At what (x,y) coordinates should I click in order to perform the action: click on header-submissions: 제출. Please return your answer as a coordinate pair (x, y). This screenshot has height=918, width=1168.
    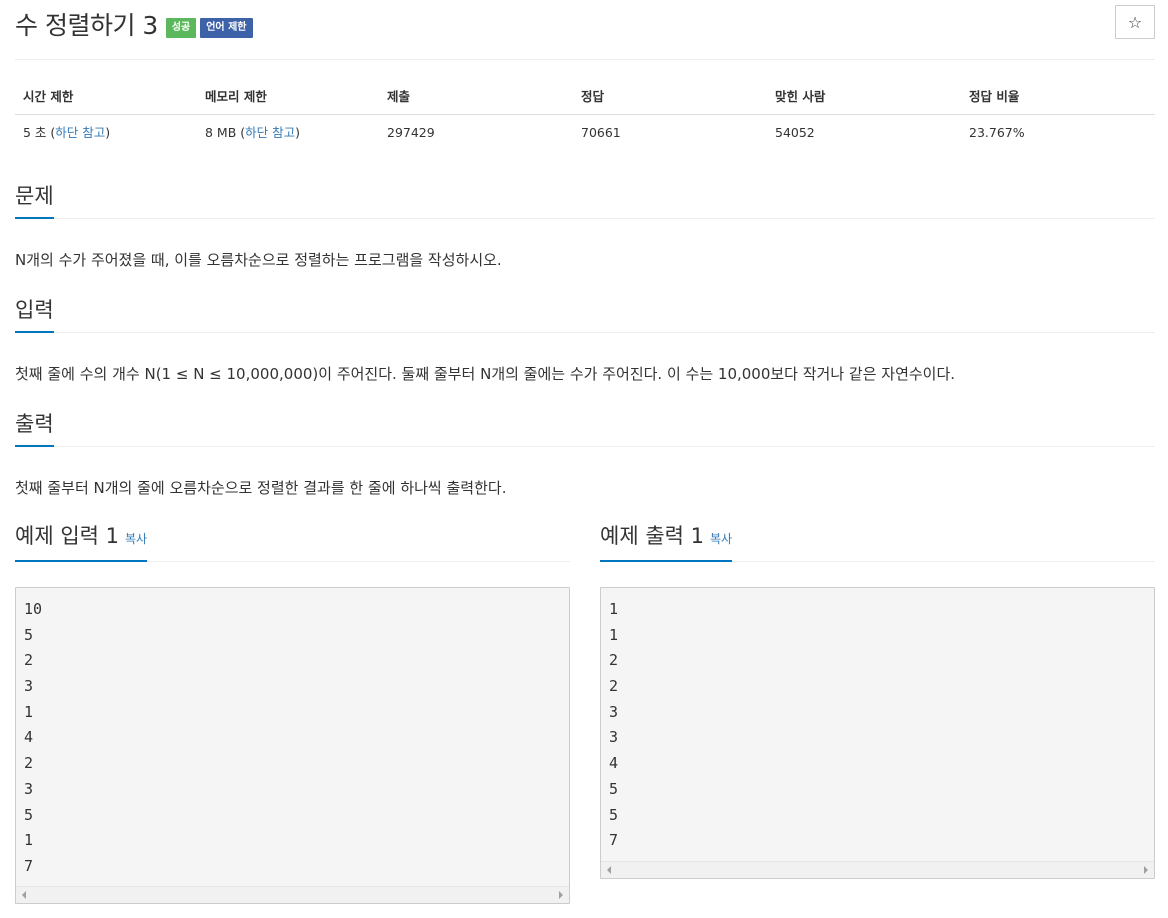
    Looking at the image, I should click on (399, 96).